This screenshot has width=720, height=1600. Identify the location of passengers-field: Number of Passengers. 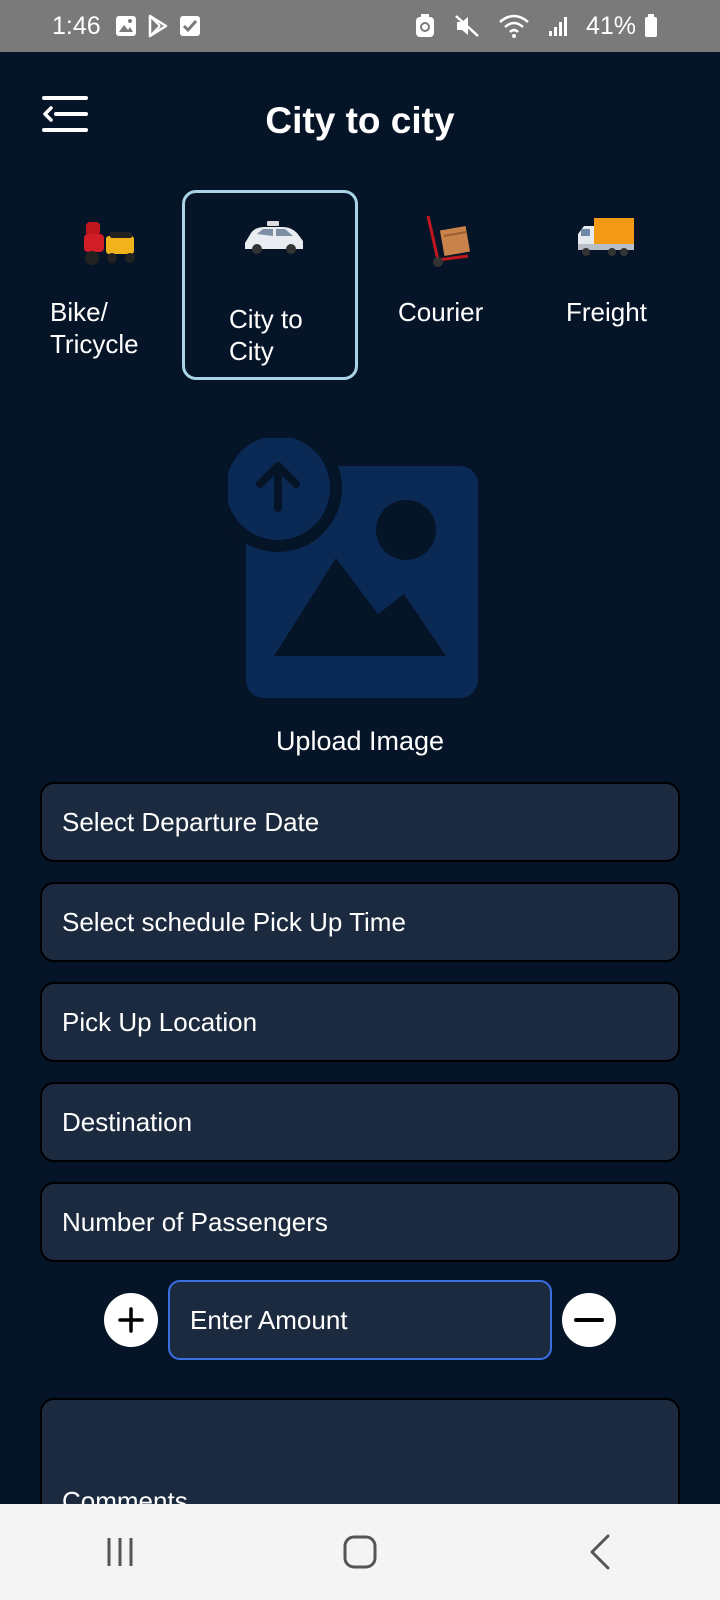
(360, 1222).